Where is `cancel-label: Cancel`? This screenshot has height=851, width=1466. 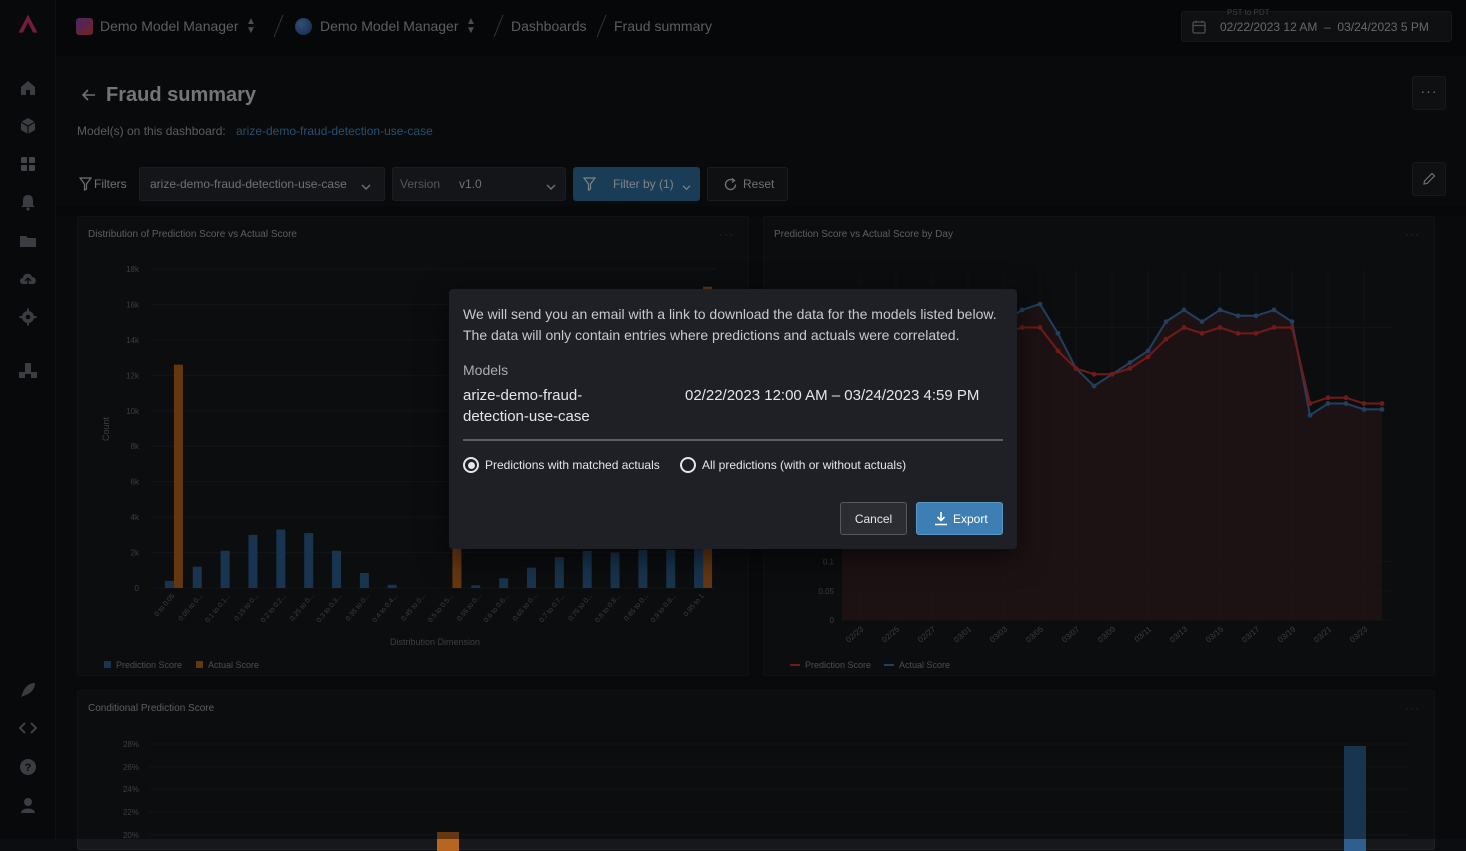 cancel-label: Cancel is located at coordinates (873, 519).